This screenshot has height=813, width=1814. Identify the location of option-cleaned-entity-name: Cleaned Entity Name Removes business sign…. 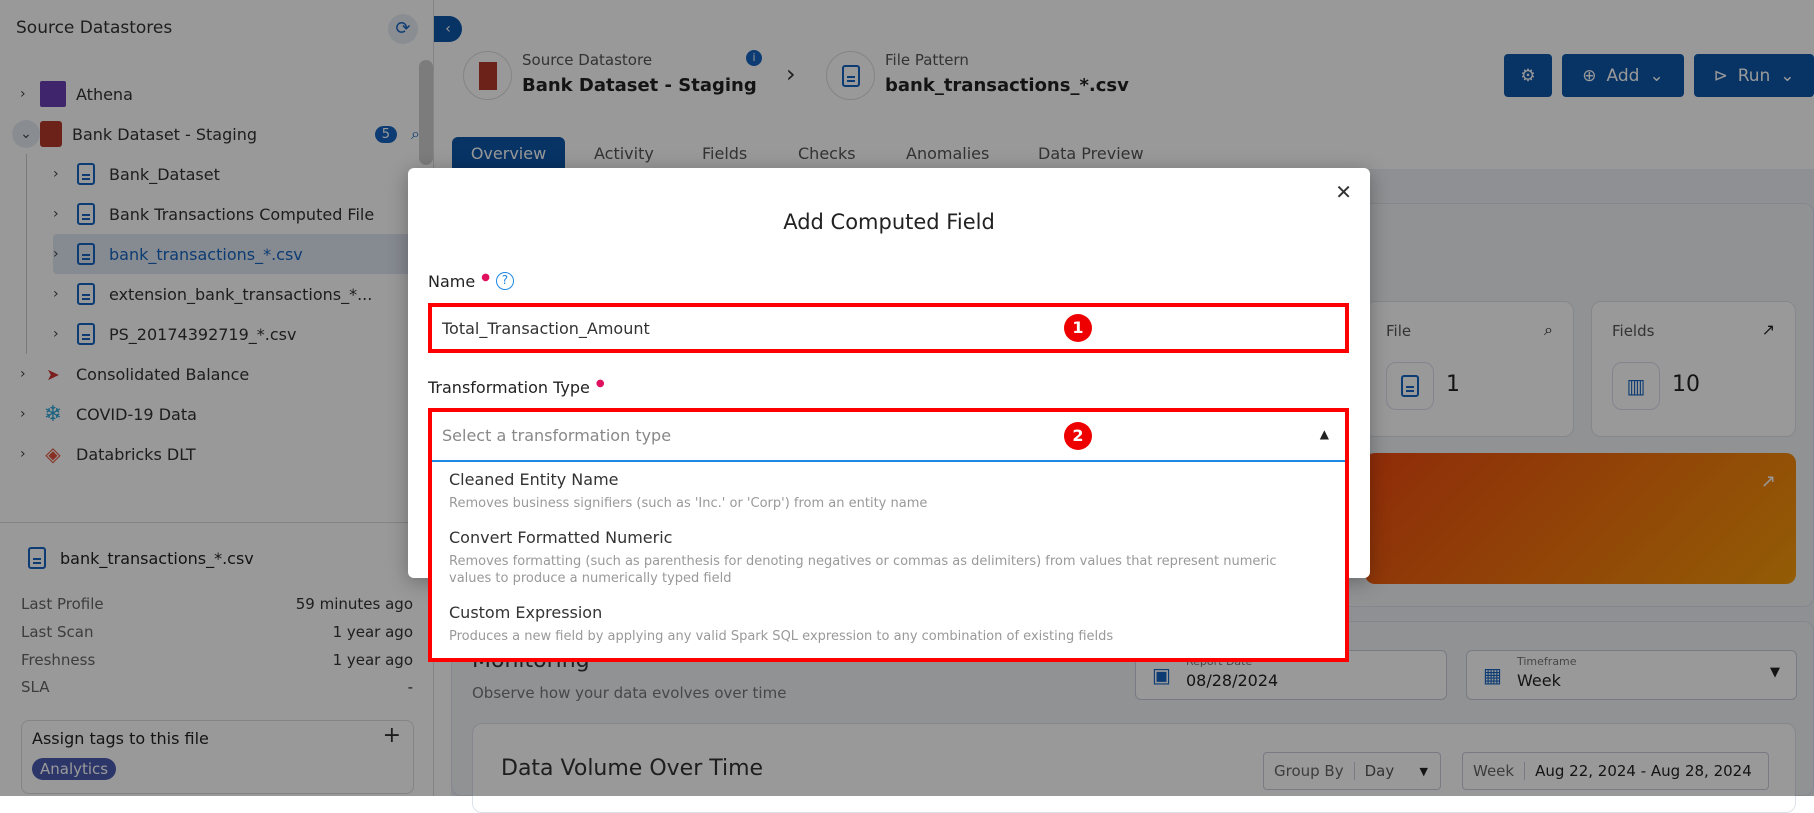
(888, 491).